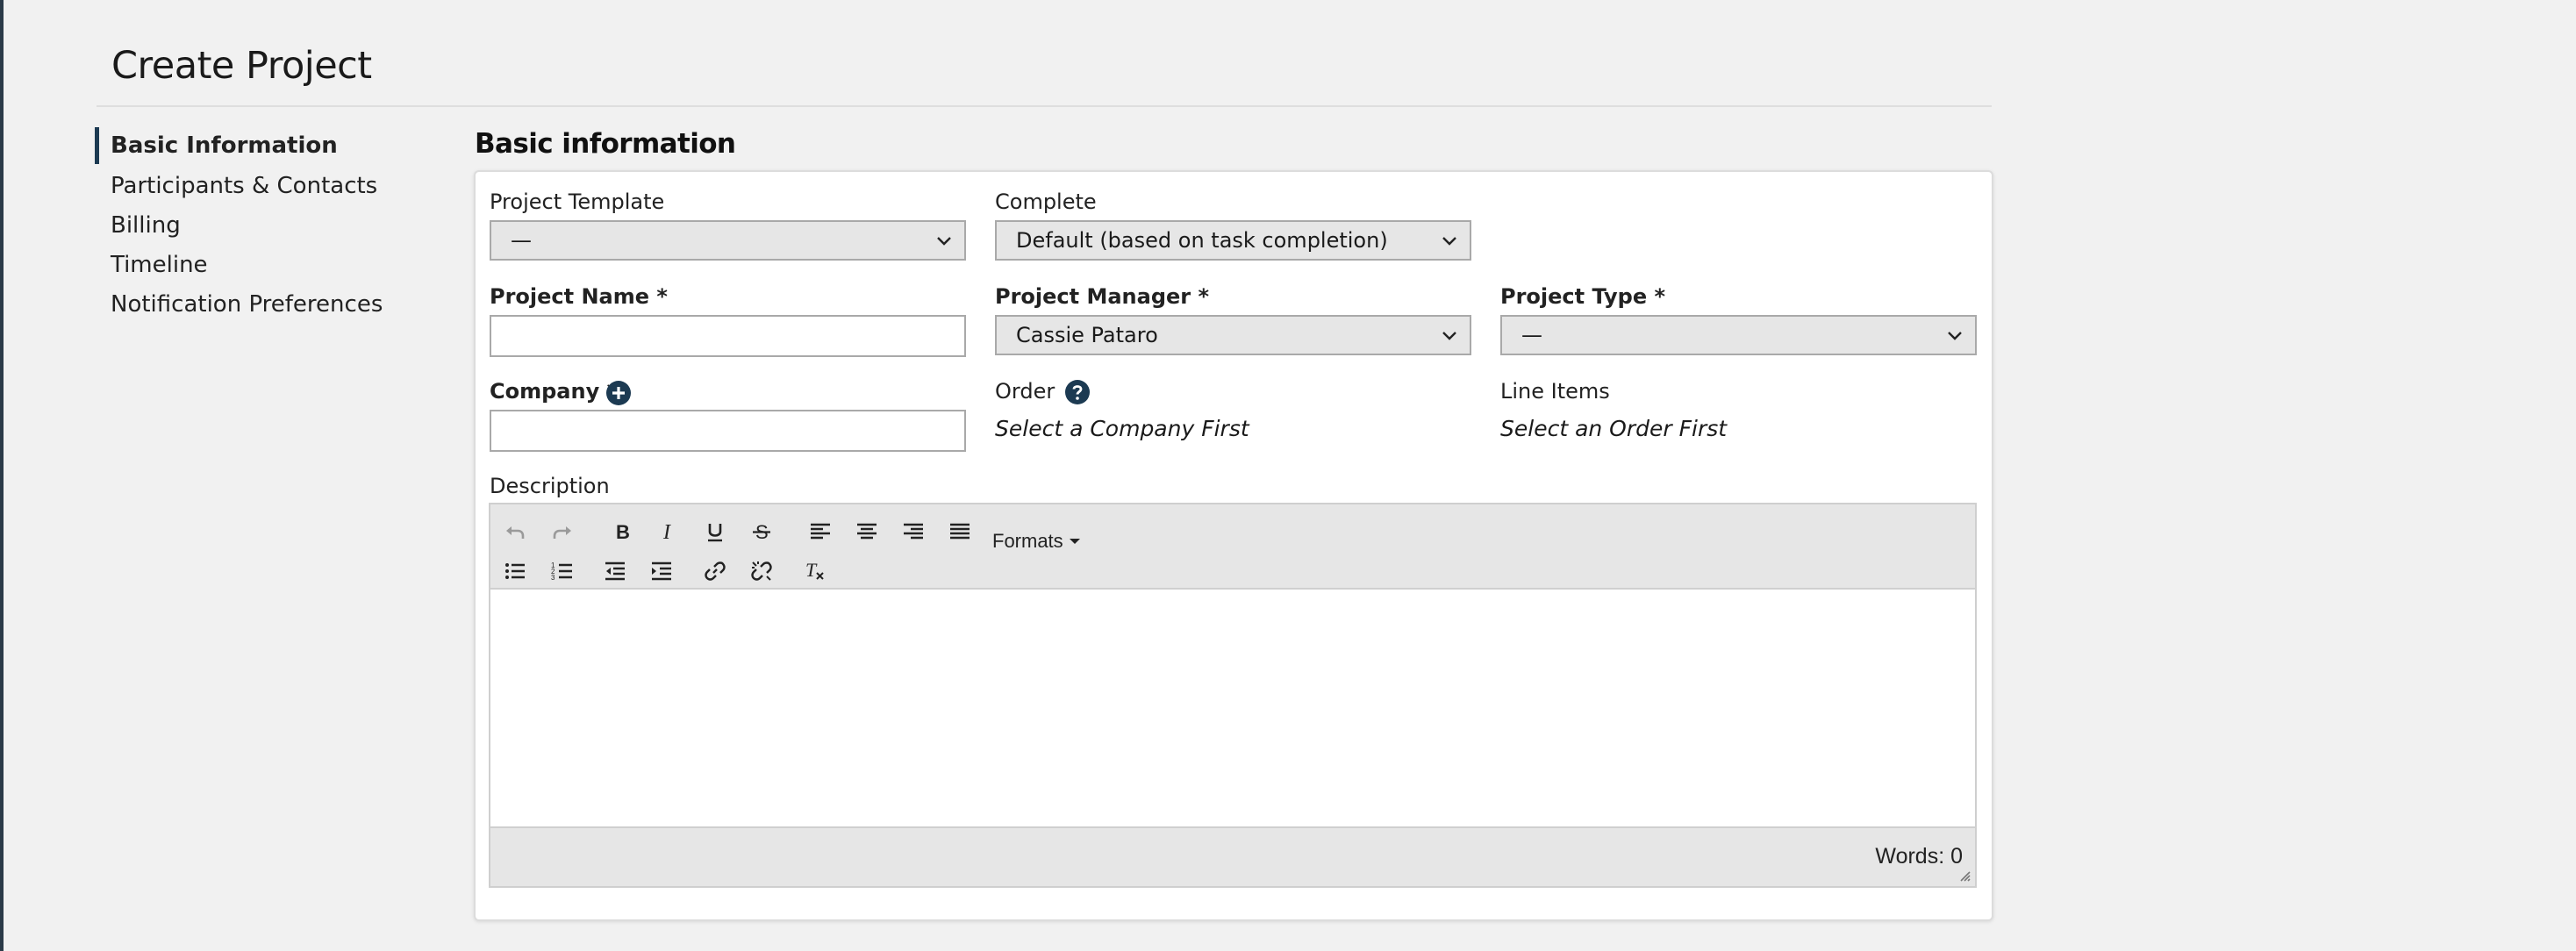 The image size is (2576, 951). I want to click on bold-button: B, so click(622, 531).